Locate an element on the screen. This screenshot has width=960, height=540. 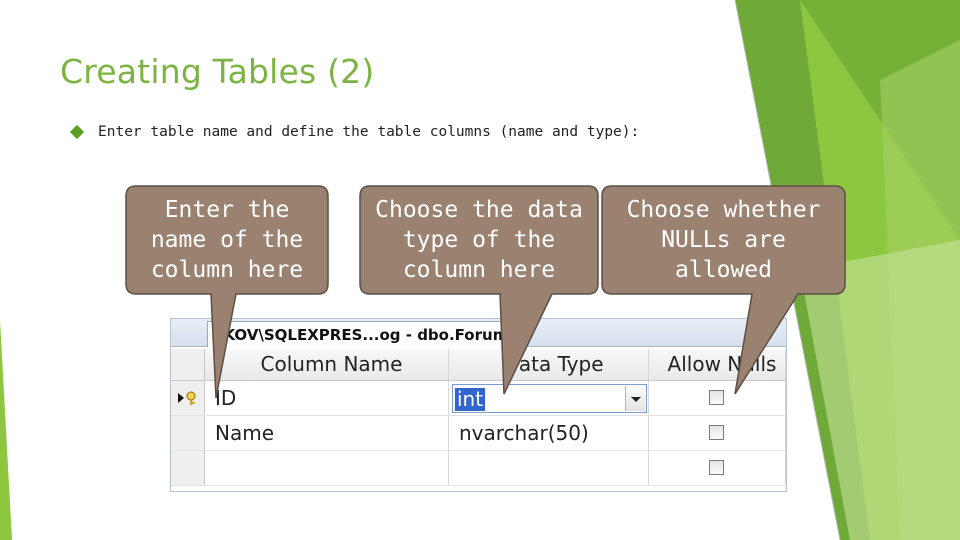
callout-name: Enter the name of the column here is located at coordinates (227, 240).